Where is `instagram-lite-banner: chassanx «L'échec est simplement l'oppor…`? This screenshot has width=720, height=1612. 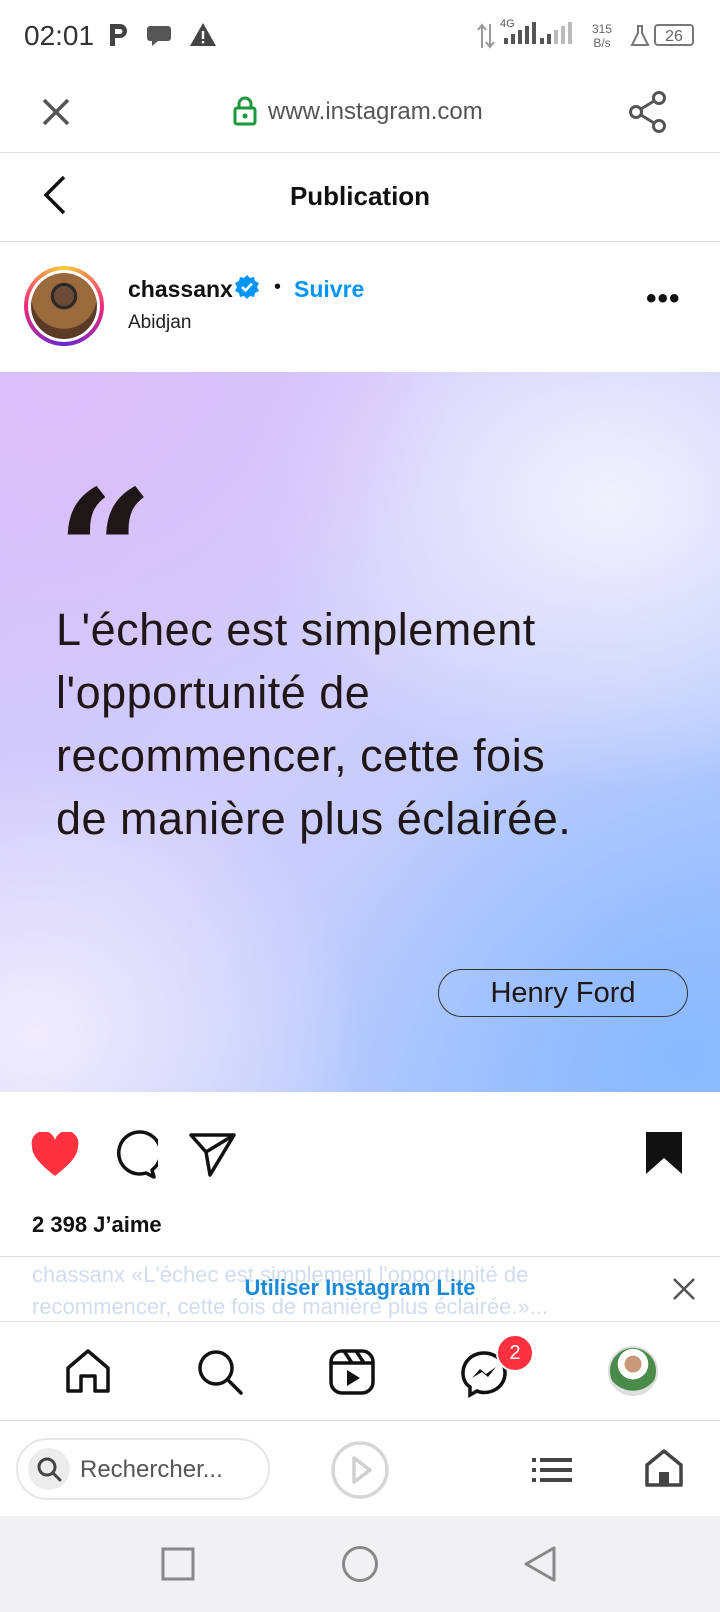
instagram-lite-banner: chassanx «L'échec est simplement l'oppor… is located at coordinates (360, 1289).